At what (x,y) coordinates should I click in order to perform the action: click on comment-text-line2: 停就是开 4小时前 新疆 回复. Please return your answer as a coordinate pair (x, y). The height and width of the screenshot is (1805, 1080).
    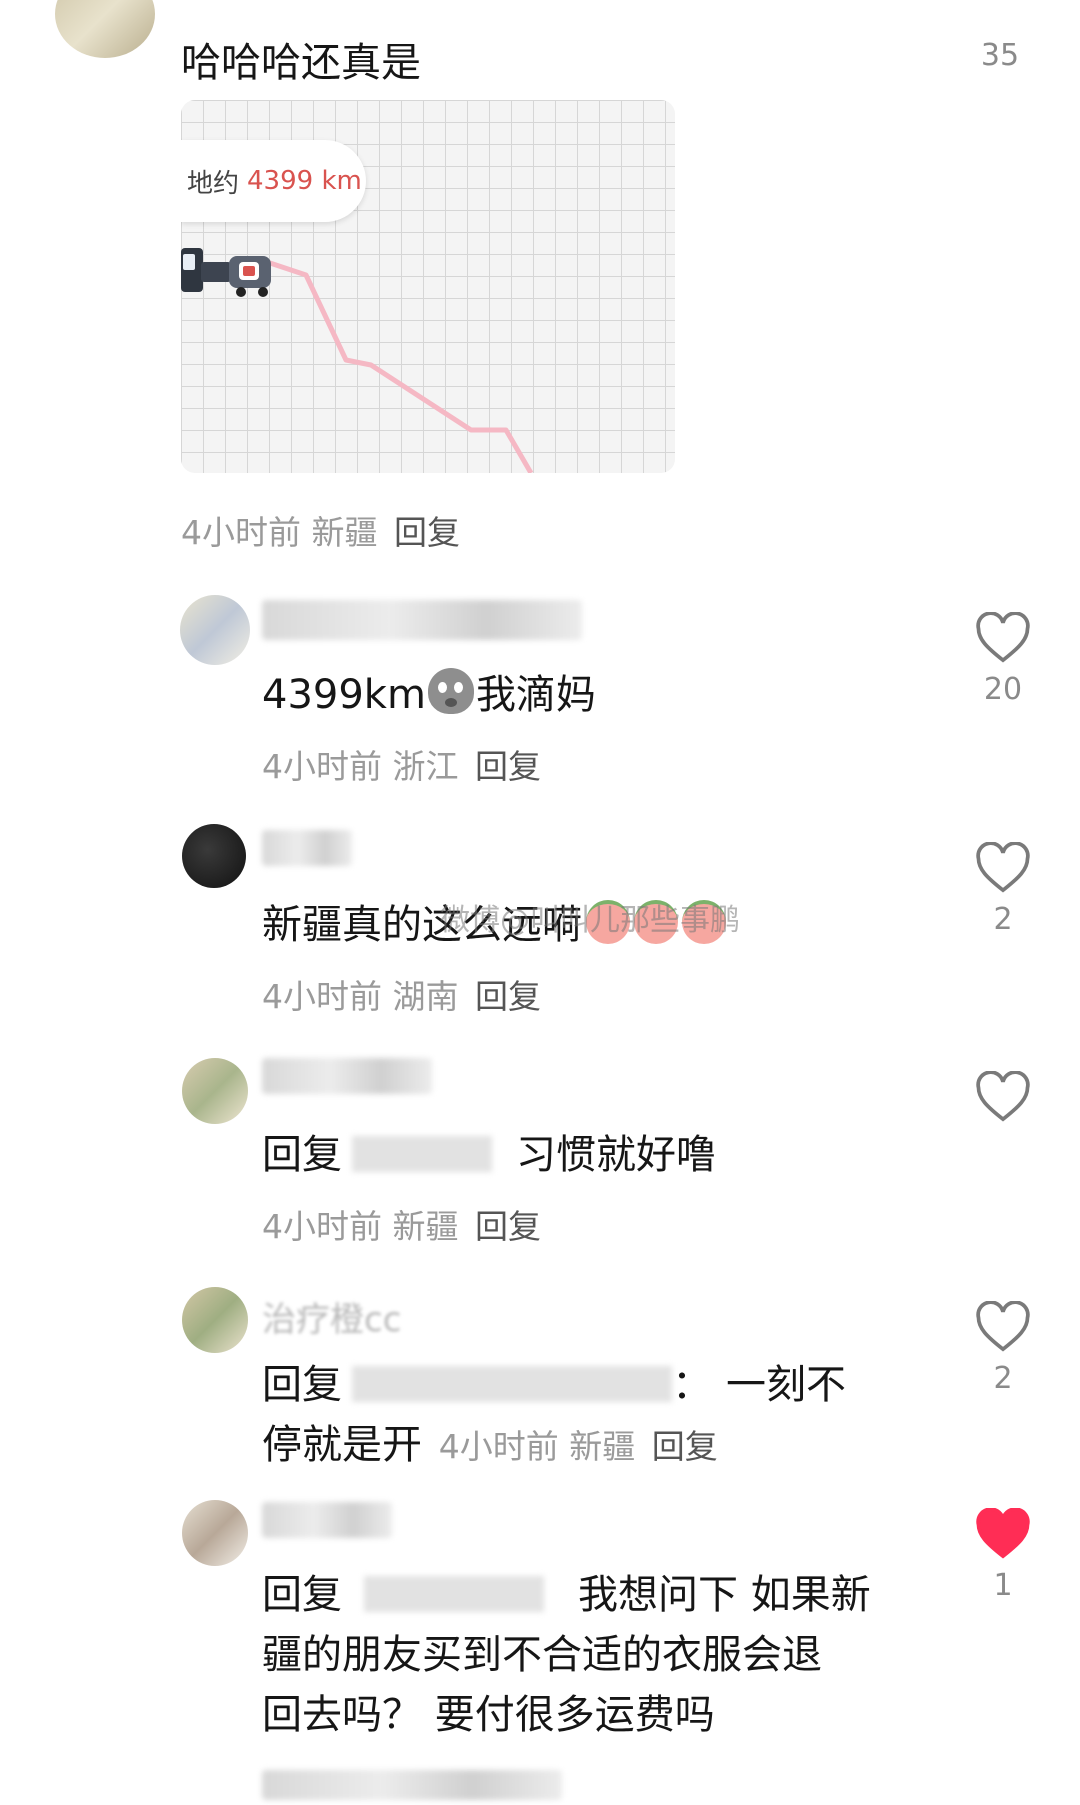
    Looking at the image, I should click on (490, 1445).